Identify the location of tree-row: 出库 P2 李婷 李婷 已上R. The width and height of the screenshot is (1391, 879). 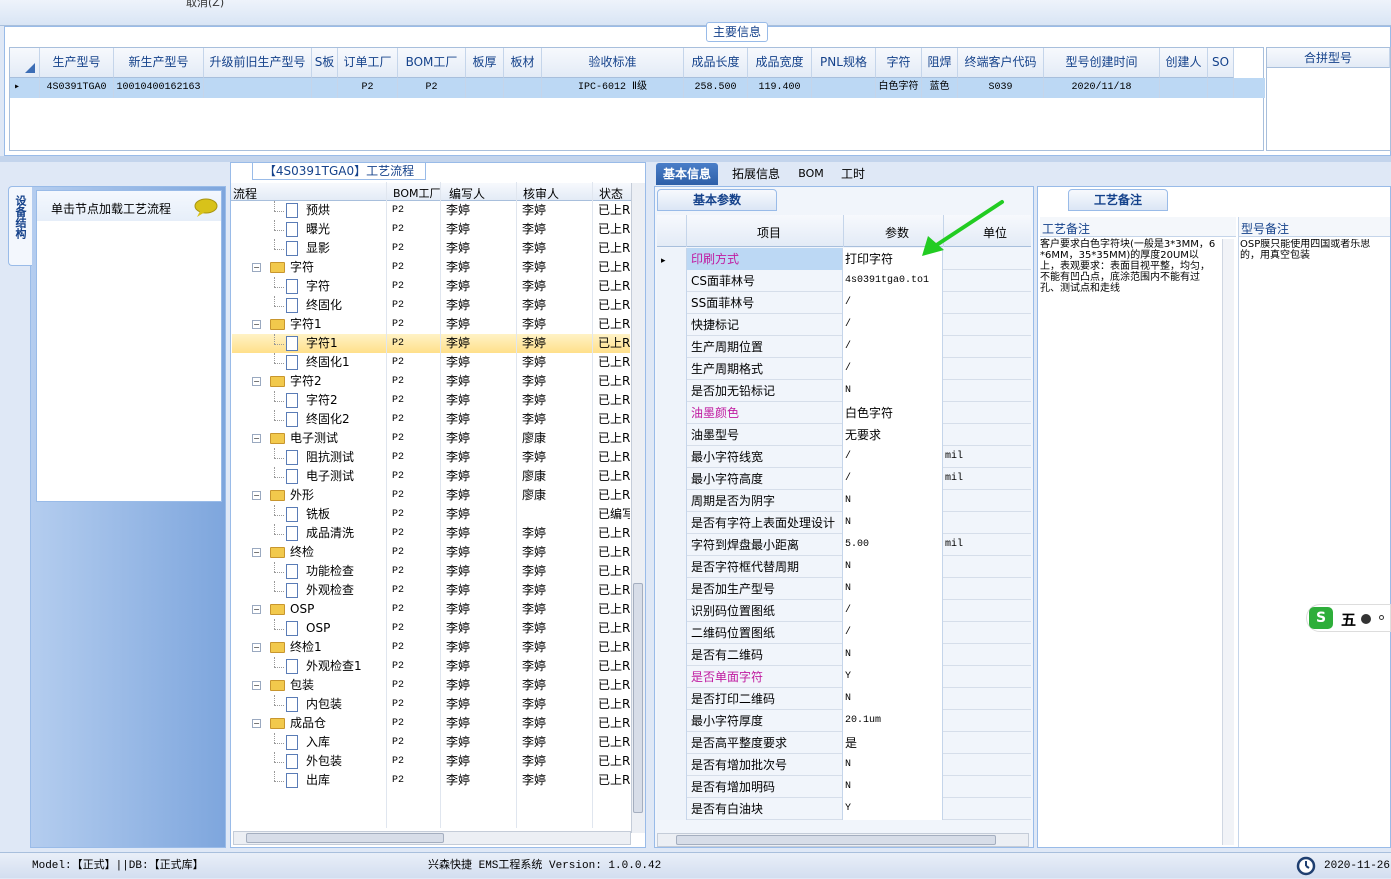
(431, 780).